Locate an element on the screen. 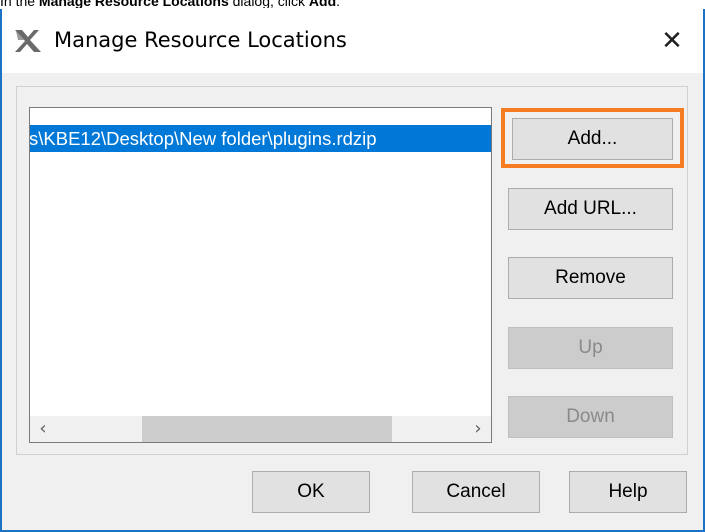 The width and height of the screenshot is (705, 532). scroll-thumb is located at coordinates (267, 429).